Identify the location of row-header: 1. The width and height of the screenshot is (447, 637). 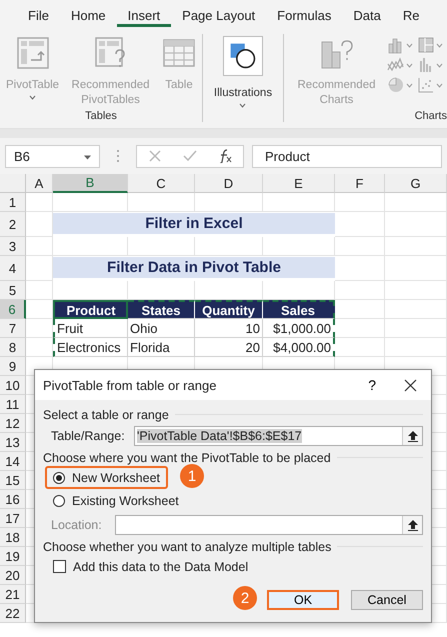
(13, 202).